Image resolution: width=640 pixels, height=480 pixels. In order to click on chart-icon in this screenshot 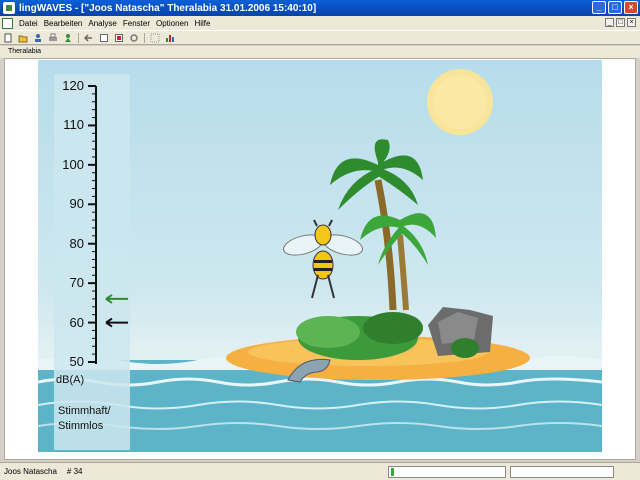, I will do `click(170, 38)`.